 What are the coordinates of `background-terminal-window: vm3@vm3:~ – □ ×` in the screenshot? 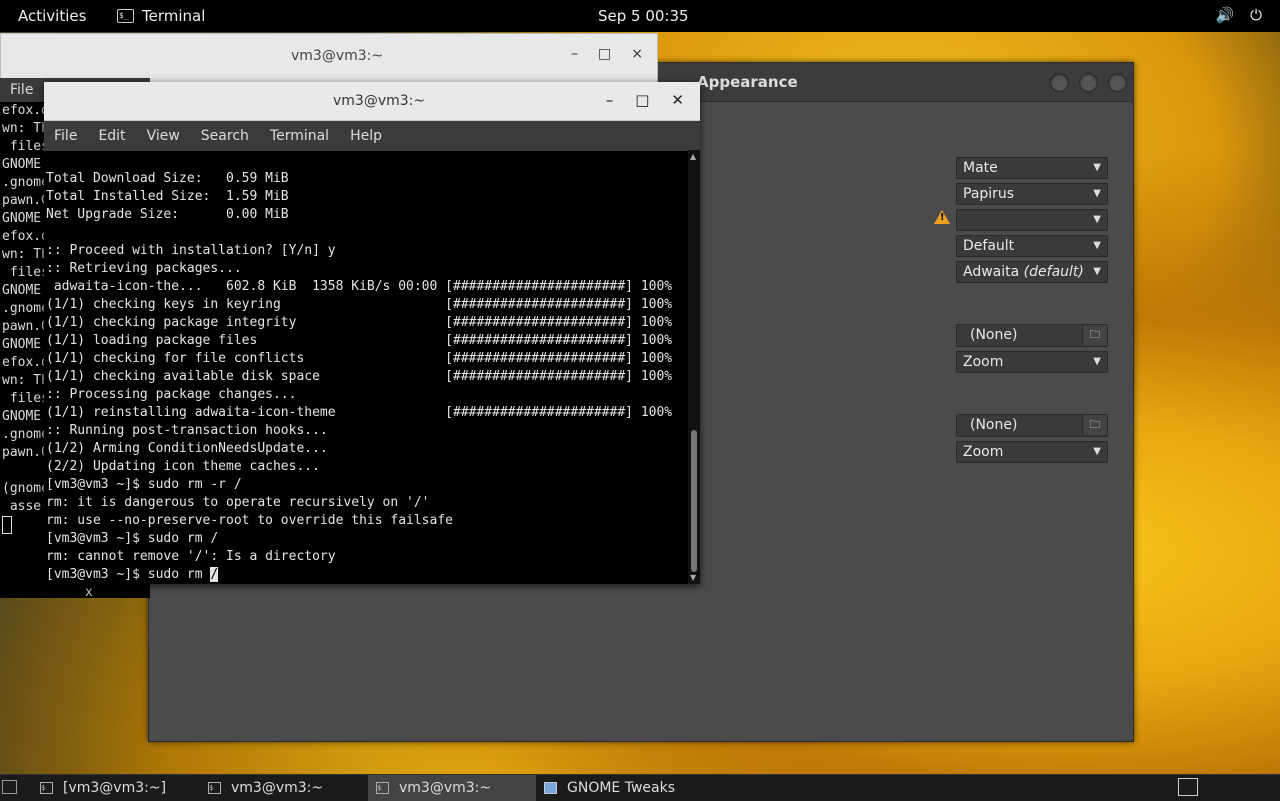 It's located at (329, 58).